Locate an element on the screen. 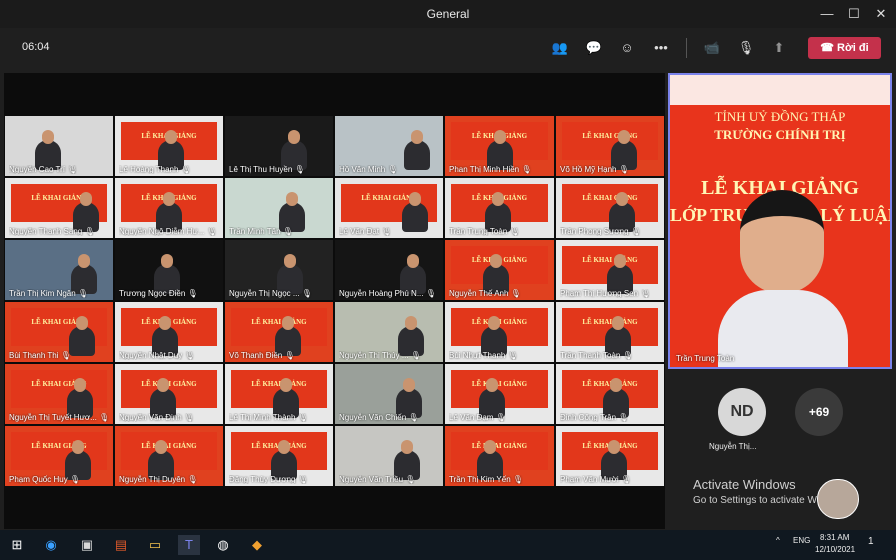 The width and height of the screenshot is (896, 560). participant-tile: Nguyễn Thị Ngọc ... 🎙 is located at coordinates (279, 270).